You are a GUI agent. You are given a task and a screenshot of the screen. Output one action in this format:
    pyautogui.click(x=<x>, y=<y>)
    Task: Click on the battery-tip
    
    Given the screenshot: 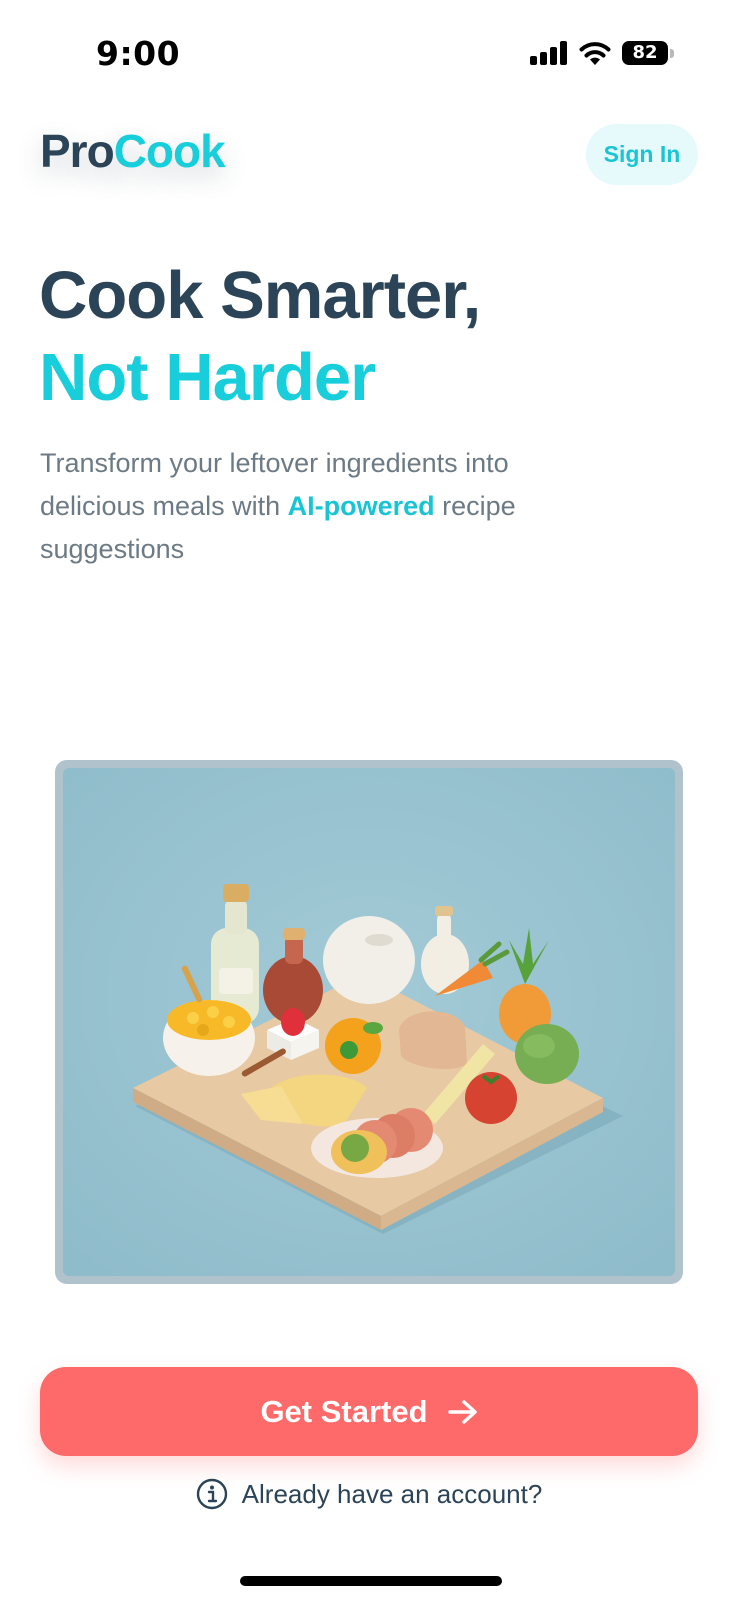 What is the action you would take?
    pyautogui.click(x=672, y=53)
    